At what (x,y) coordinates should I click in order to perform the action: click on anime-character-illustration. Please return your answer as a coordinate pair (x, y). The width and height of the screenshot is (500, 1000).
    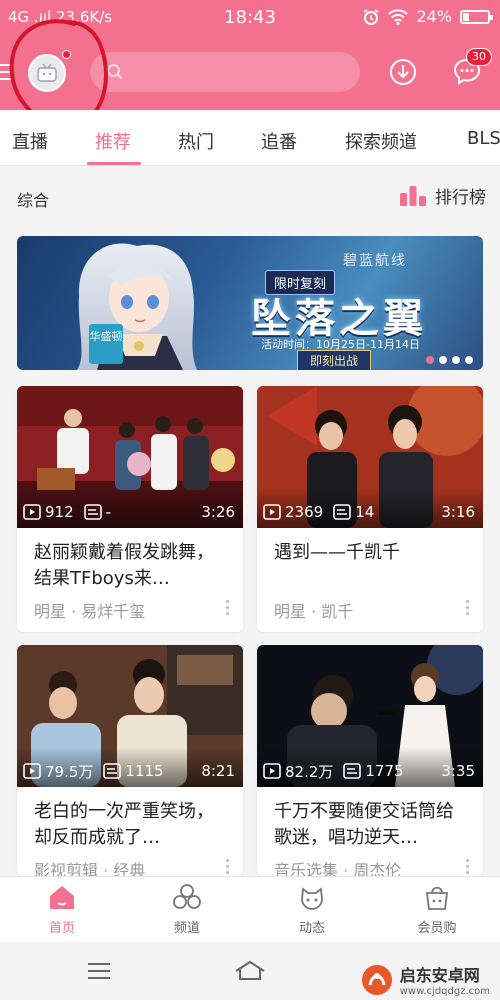
    Looking at the image, I should click on (137, 306).